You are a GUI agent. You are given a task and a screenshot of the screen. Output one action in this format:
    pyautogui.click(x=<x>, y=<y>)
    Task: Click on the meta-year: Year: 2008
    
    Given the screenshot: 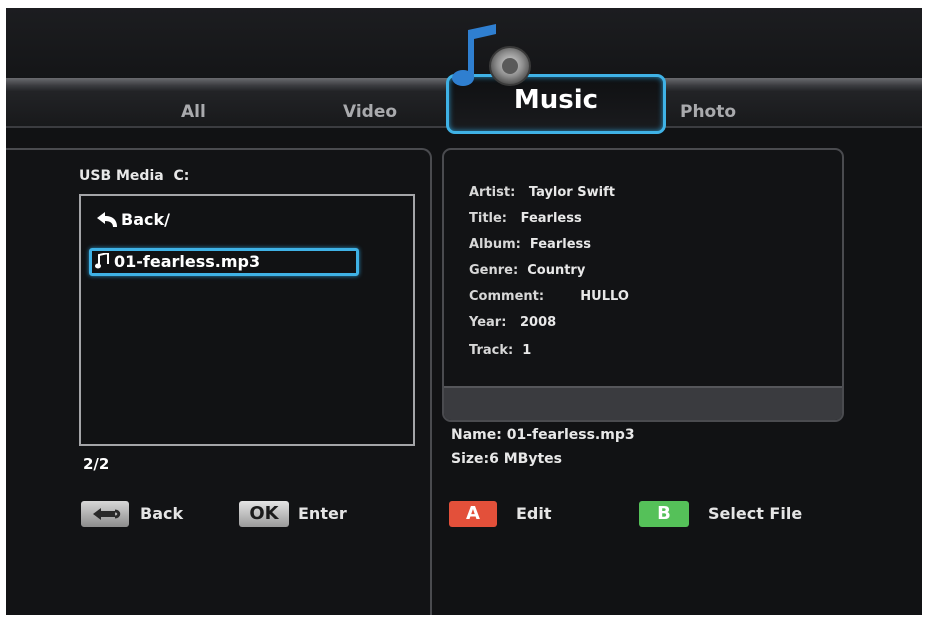 What is the action you would take?
    pyautogui.click(x=513, y=322)
    